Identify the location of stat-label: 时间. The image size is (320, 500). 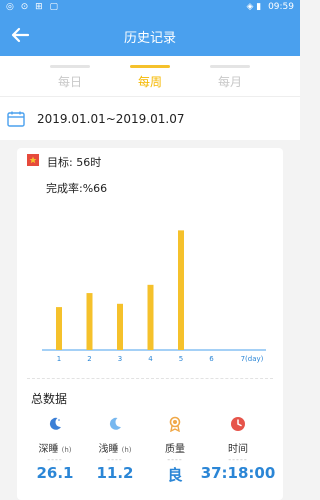
(238, 447).